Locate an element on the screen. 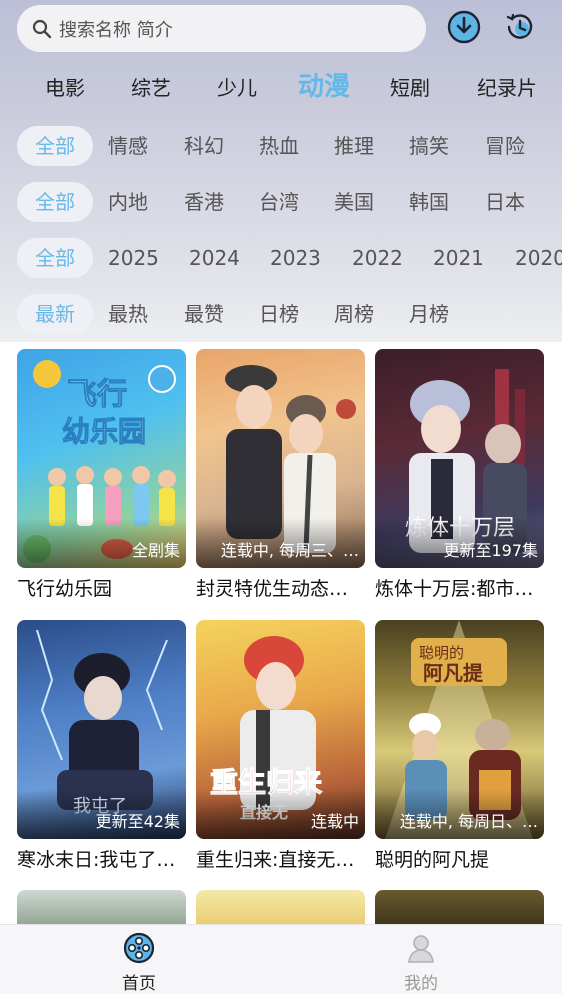  episode-status: 更新至197集 is located at coordinates (490, 550).